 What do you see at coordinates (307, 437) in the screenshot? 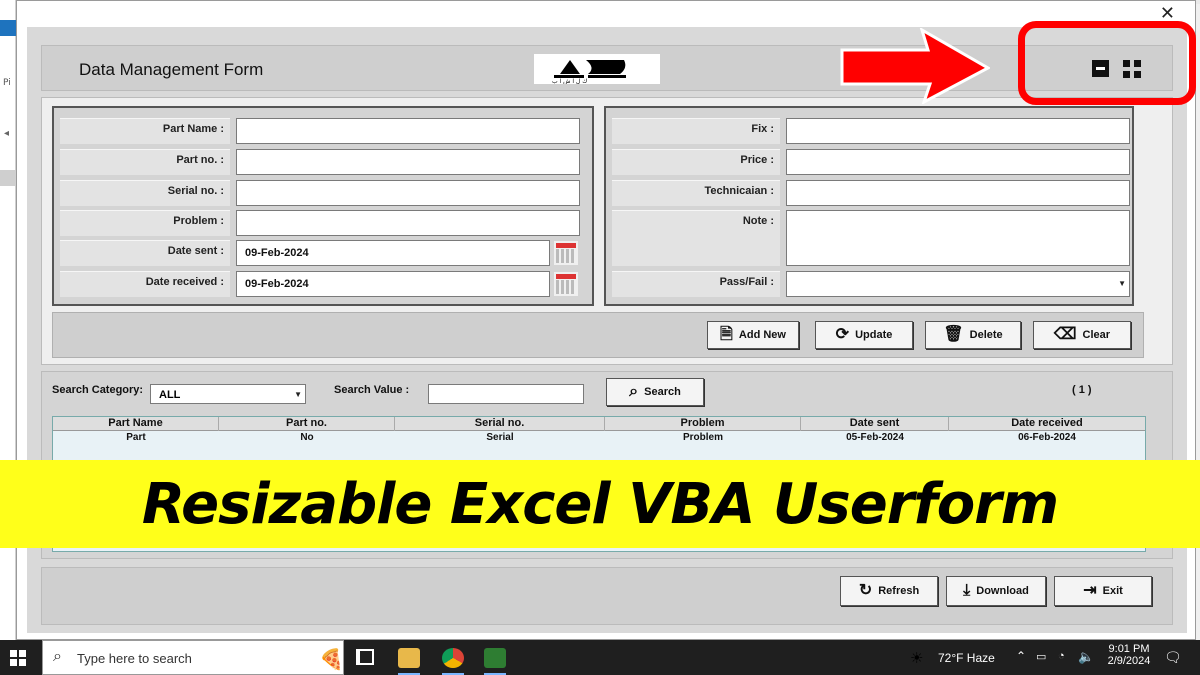
I see `table-cell: No` at bounding box center [307, 437].